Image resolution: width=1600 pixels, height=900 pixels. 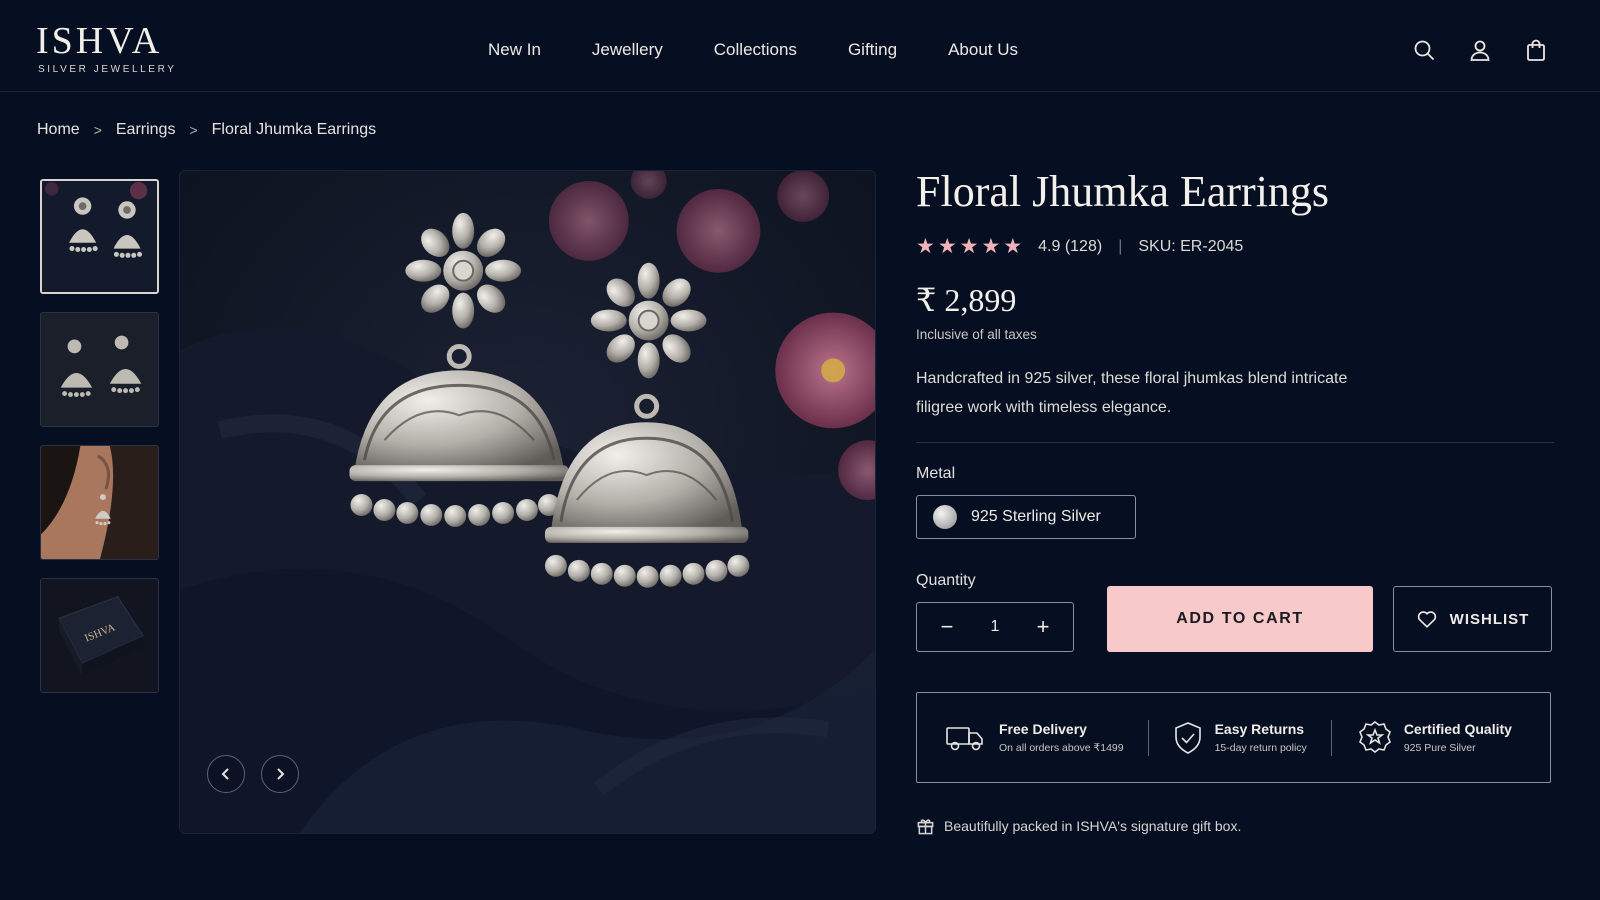 I want to click on product-title: Floral Jhumka Earrings, so click(x=1123, y=191).